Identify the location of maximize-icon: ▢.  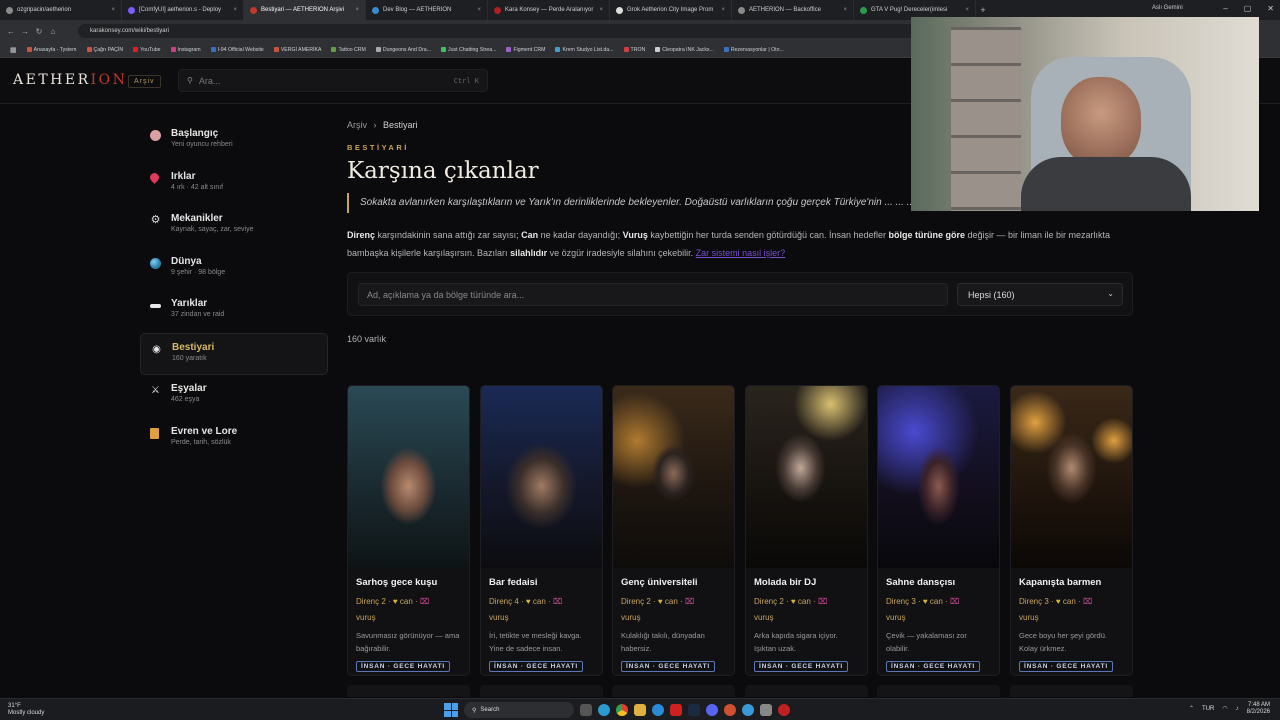
(1248, 8).